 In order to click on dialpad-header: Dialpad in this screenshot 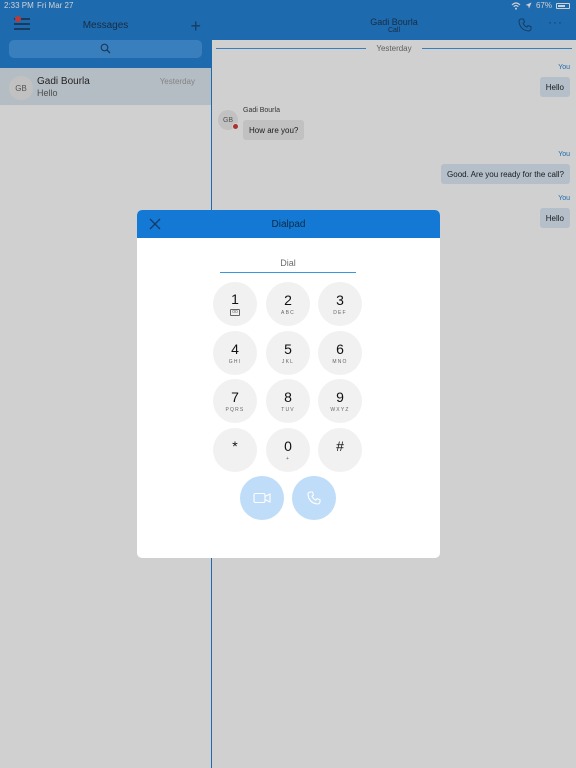, I will do `click(288, 224)`.